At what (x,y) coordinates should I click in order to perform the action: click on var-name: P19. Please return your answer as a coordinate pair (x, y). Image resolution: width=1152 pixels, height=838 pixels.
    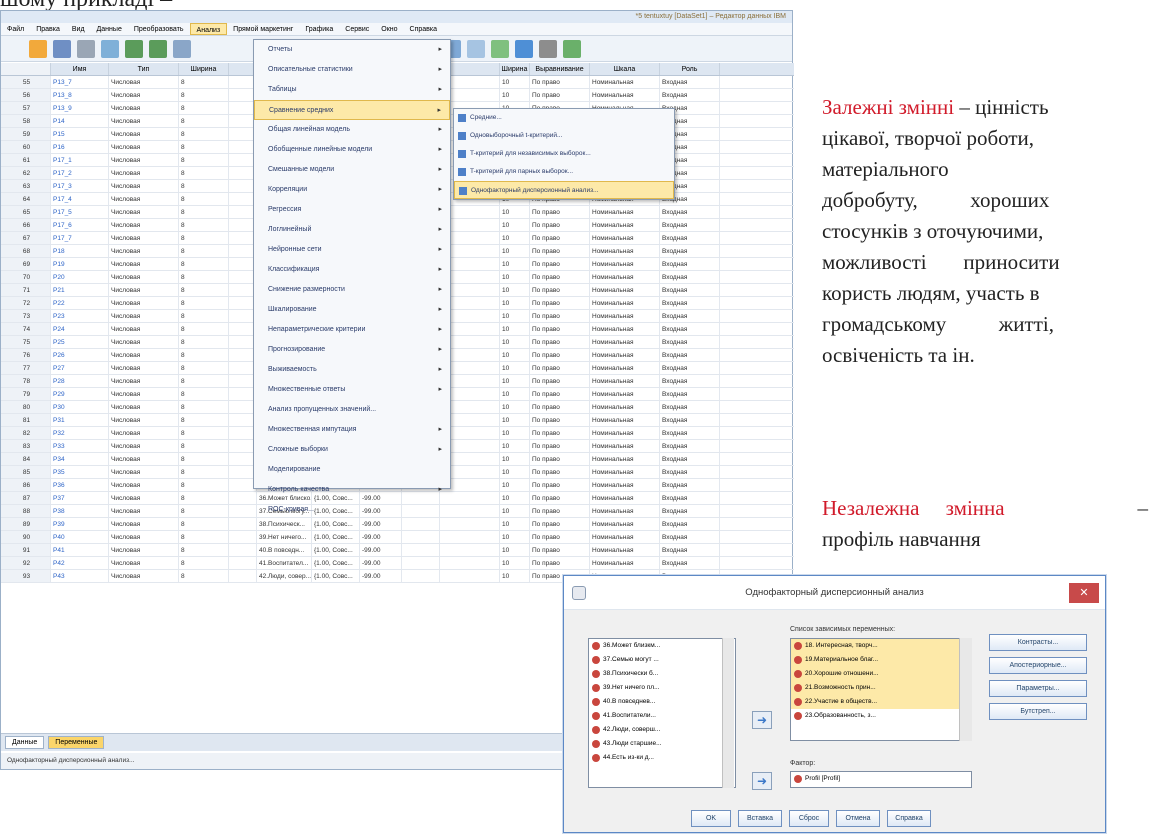
    Looking at the image, I should click on (80, 264).